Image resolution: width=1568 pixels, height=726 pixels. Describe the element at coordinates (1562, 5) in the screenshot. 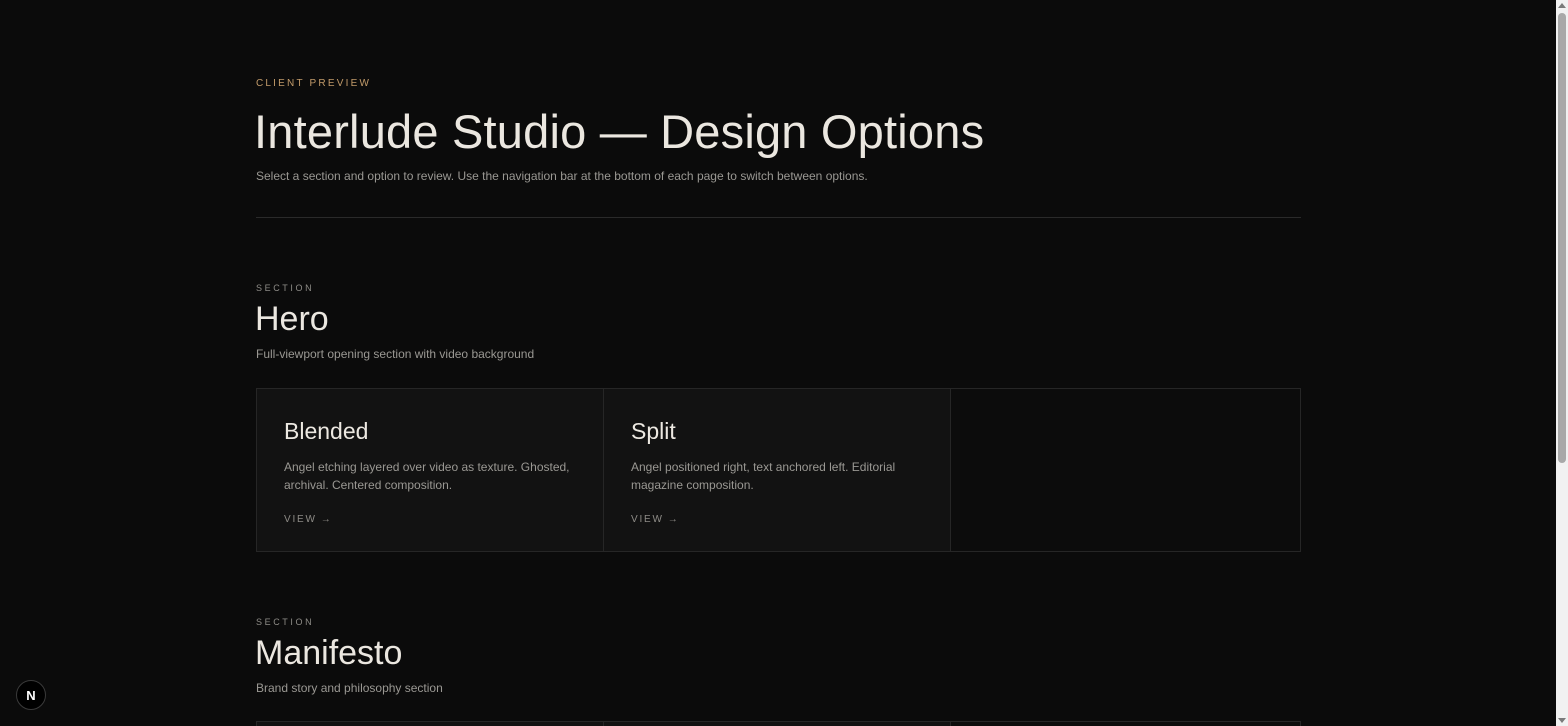

I see `scroll-up-icon` at that location.